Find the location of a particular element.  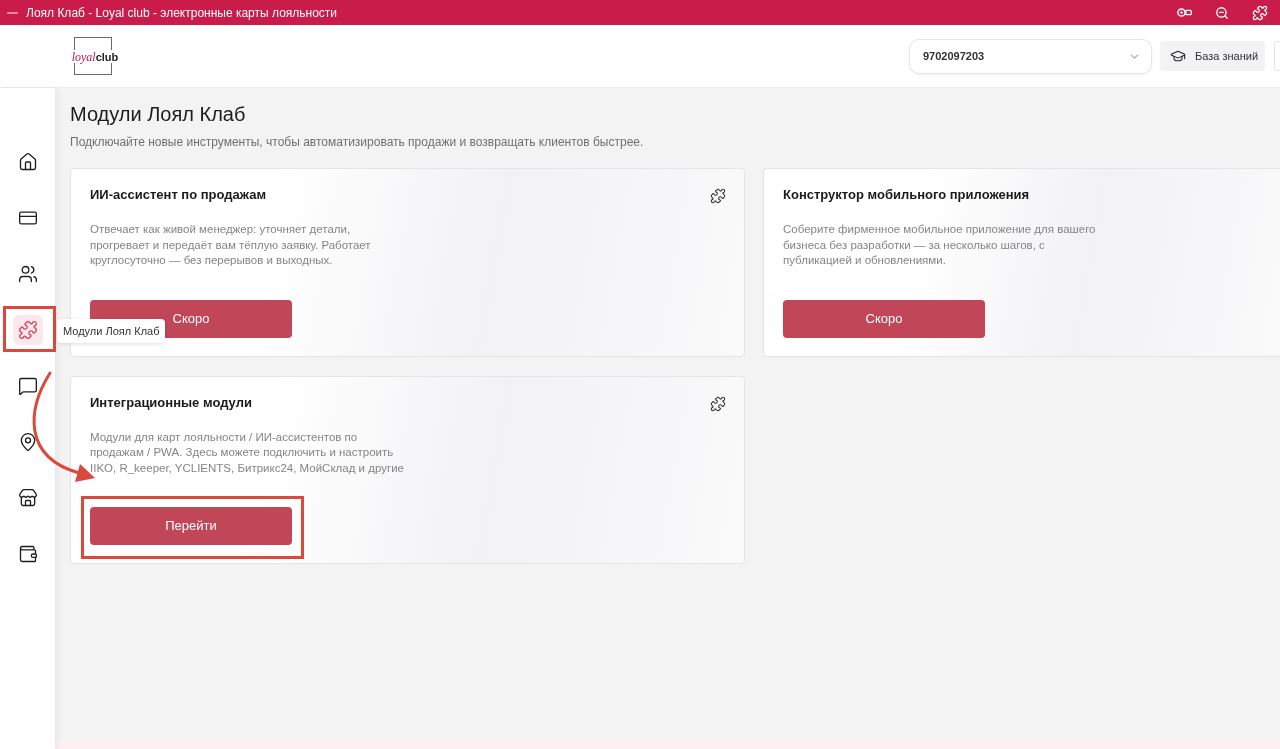

graduation-cap-icon is located at coordinates (1178, 56).